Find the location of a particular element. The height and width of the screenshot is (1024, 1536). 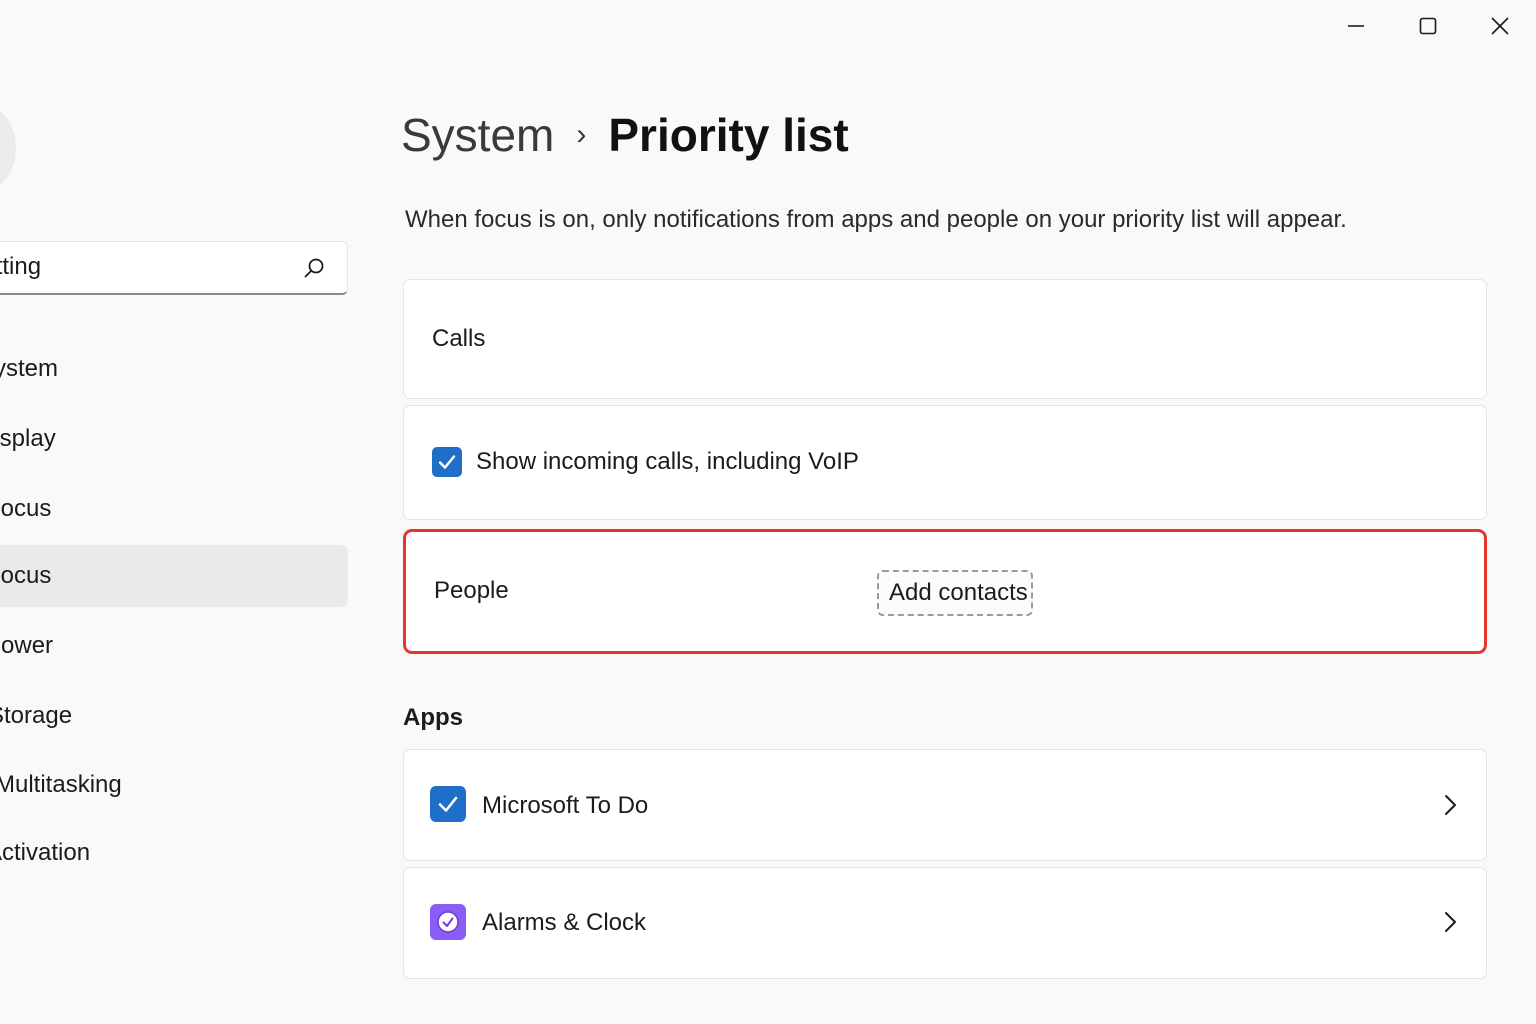

close-button is located at coordinates (1500, 26).